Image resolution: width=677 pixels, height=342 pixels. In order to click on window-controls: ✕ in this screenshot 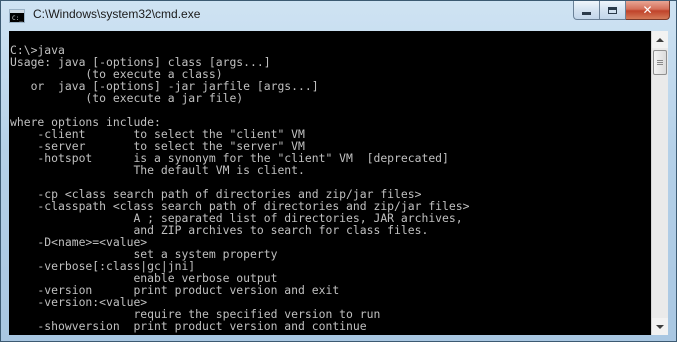, I will do `click(621, 11)`.